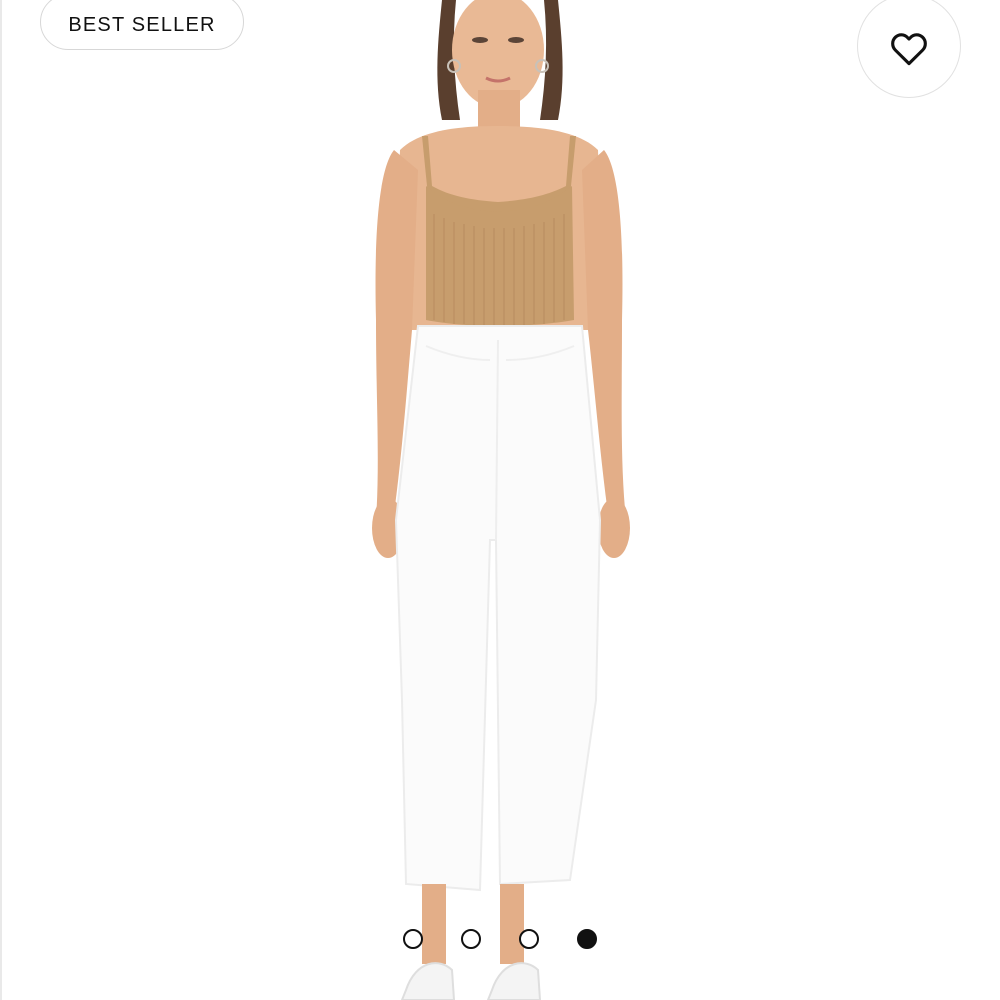 The width and height of the screenshot is (1000, 1000). I want to click on badge-label: BEST SELLER, so click(142, 24).